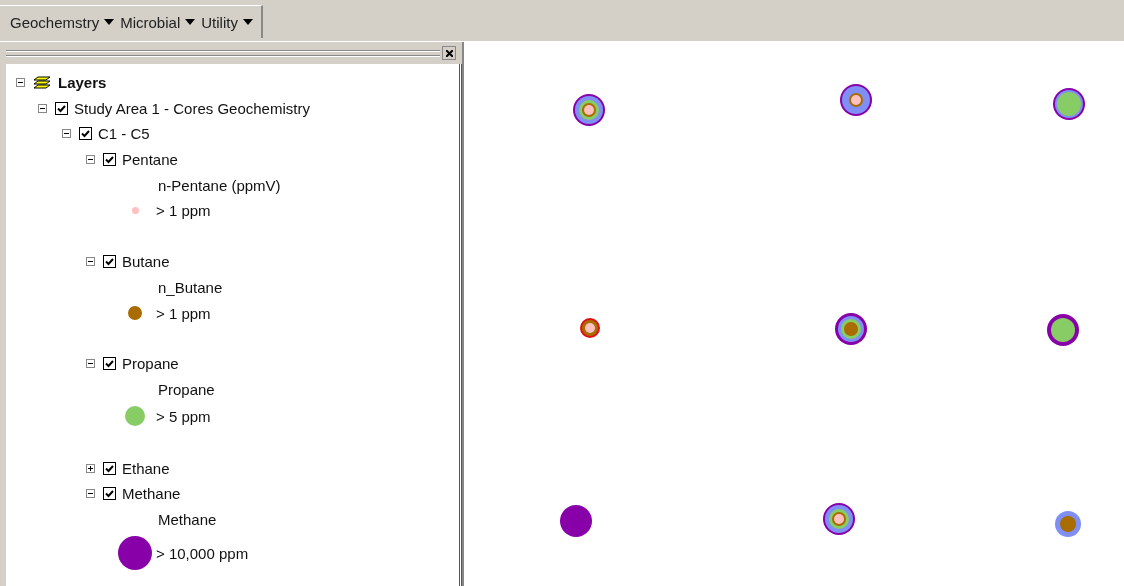 This screenshot has width=1124, height=586. What do you see at coordinates (82, 83) in the screenshot?
I see `tree-label: Layers` at bounding box center [82, 83].